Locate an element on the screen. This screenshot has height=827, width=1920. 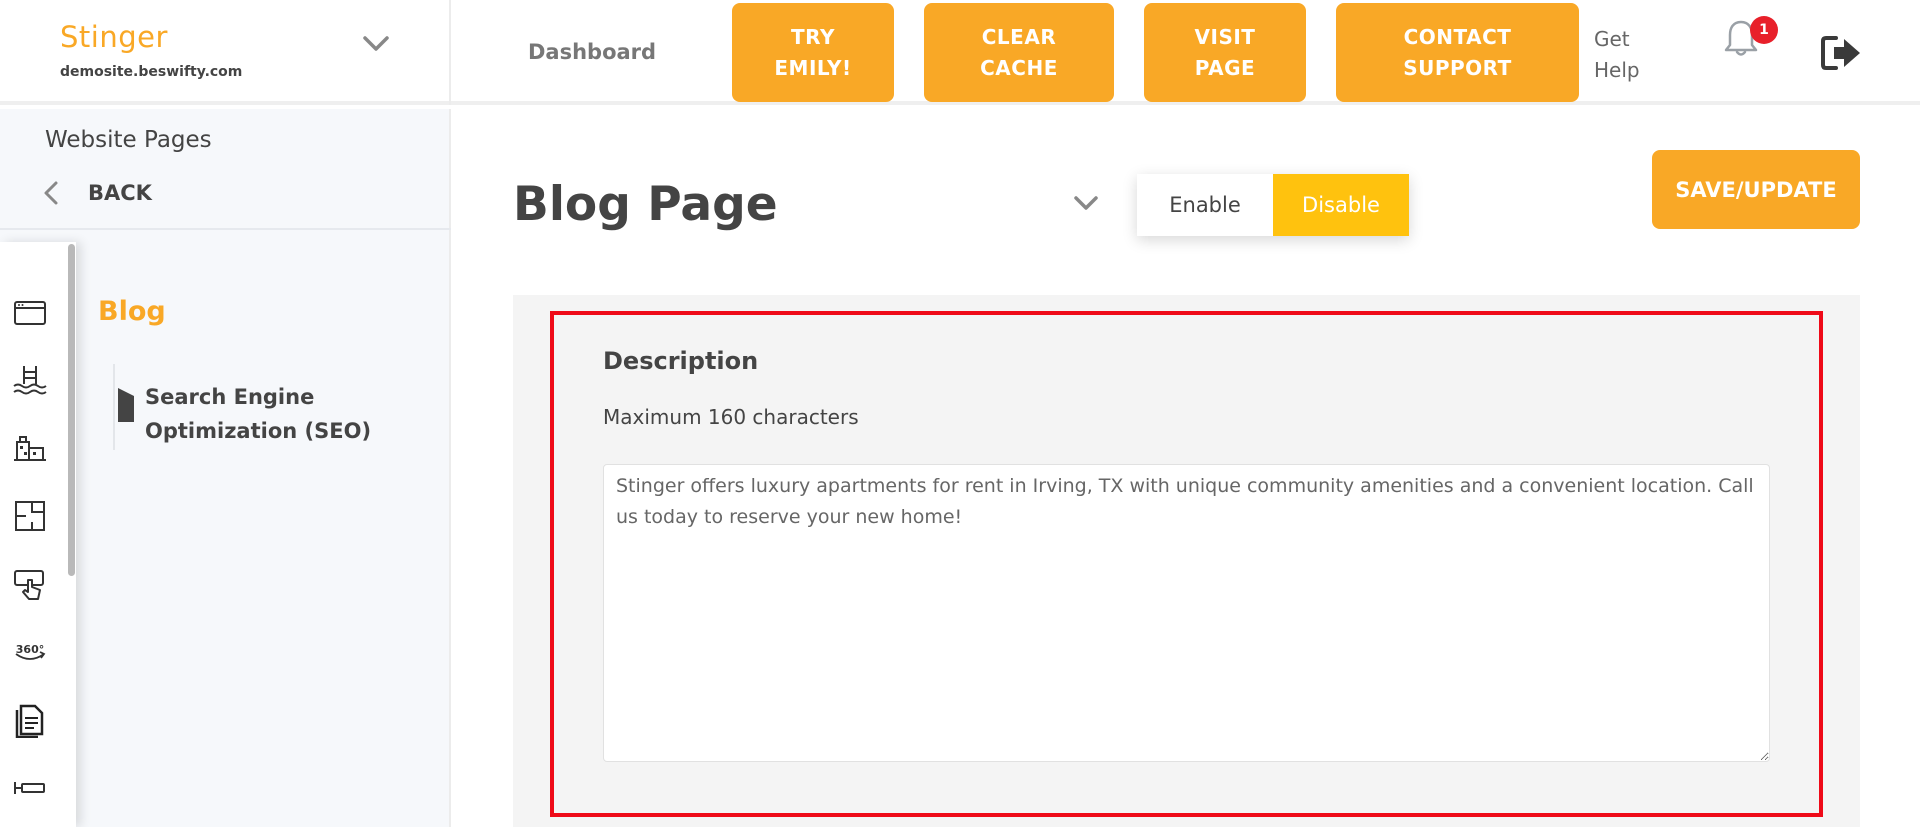
description-label: Description is located at coordinates (681, 361).